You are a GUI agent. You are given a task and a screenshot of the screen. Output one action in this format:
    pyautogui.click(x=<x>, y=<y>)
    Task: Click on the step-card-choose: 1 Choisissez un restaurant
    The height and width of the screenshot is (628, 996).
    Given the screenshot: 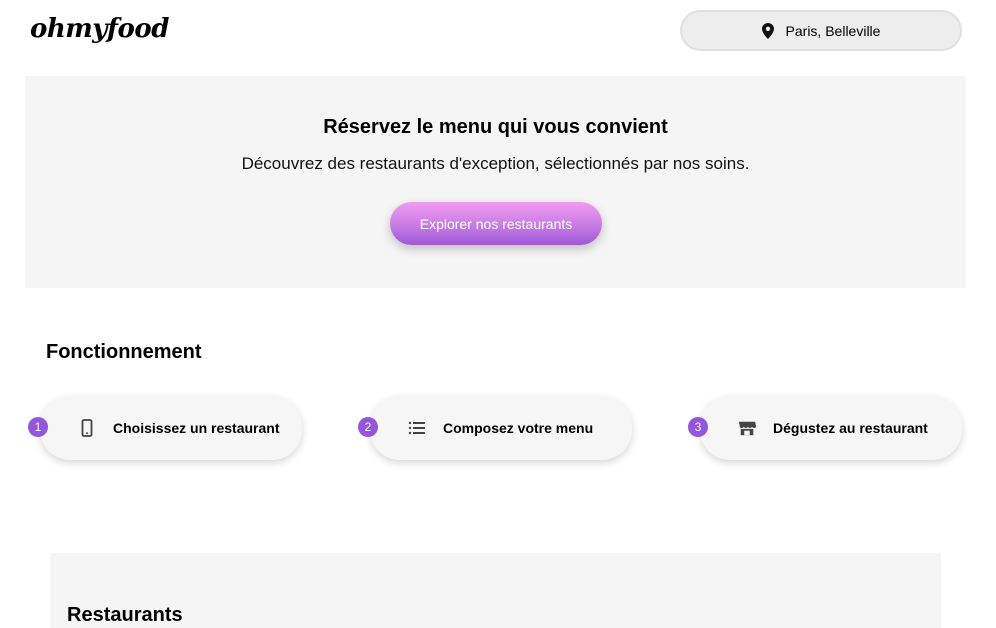 What is the action you would take?
    pyautogui.click(x=165, y=428)
    